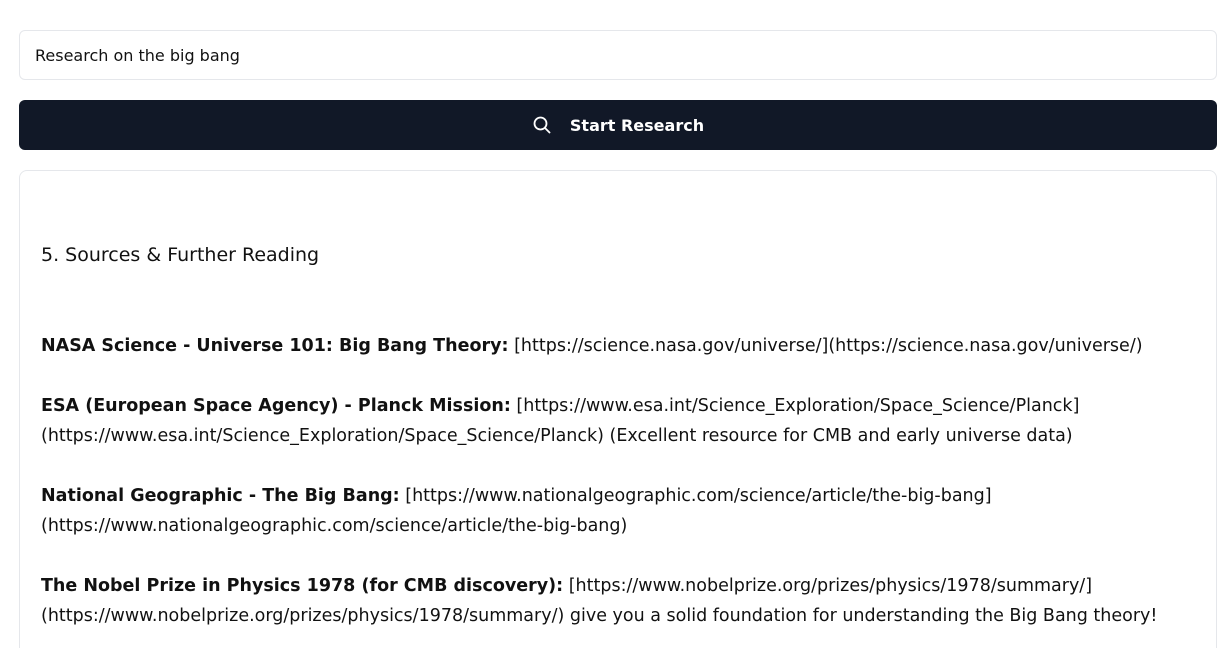 Image resolution: width=1231 pixels, height=648 pixels. Describe the element at coordinates (180, 255) in the screenshot. I see `section-heading: 5. Sources & Further Reading` at that location.